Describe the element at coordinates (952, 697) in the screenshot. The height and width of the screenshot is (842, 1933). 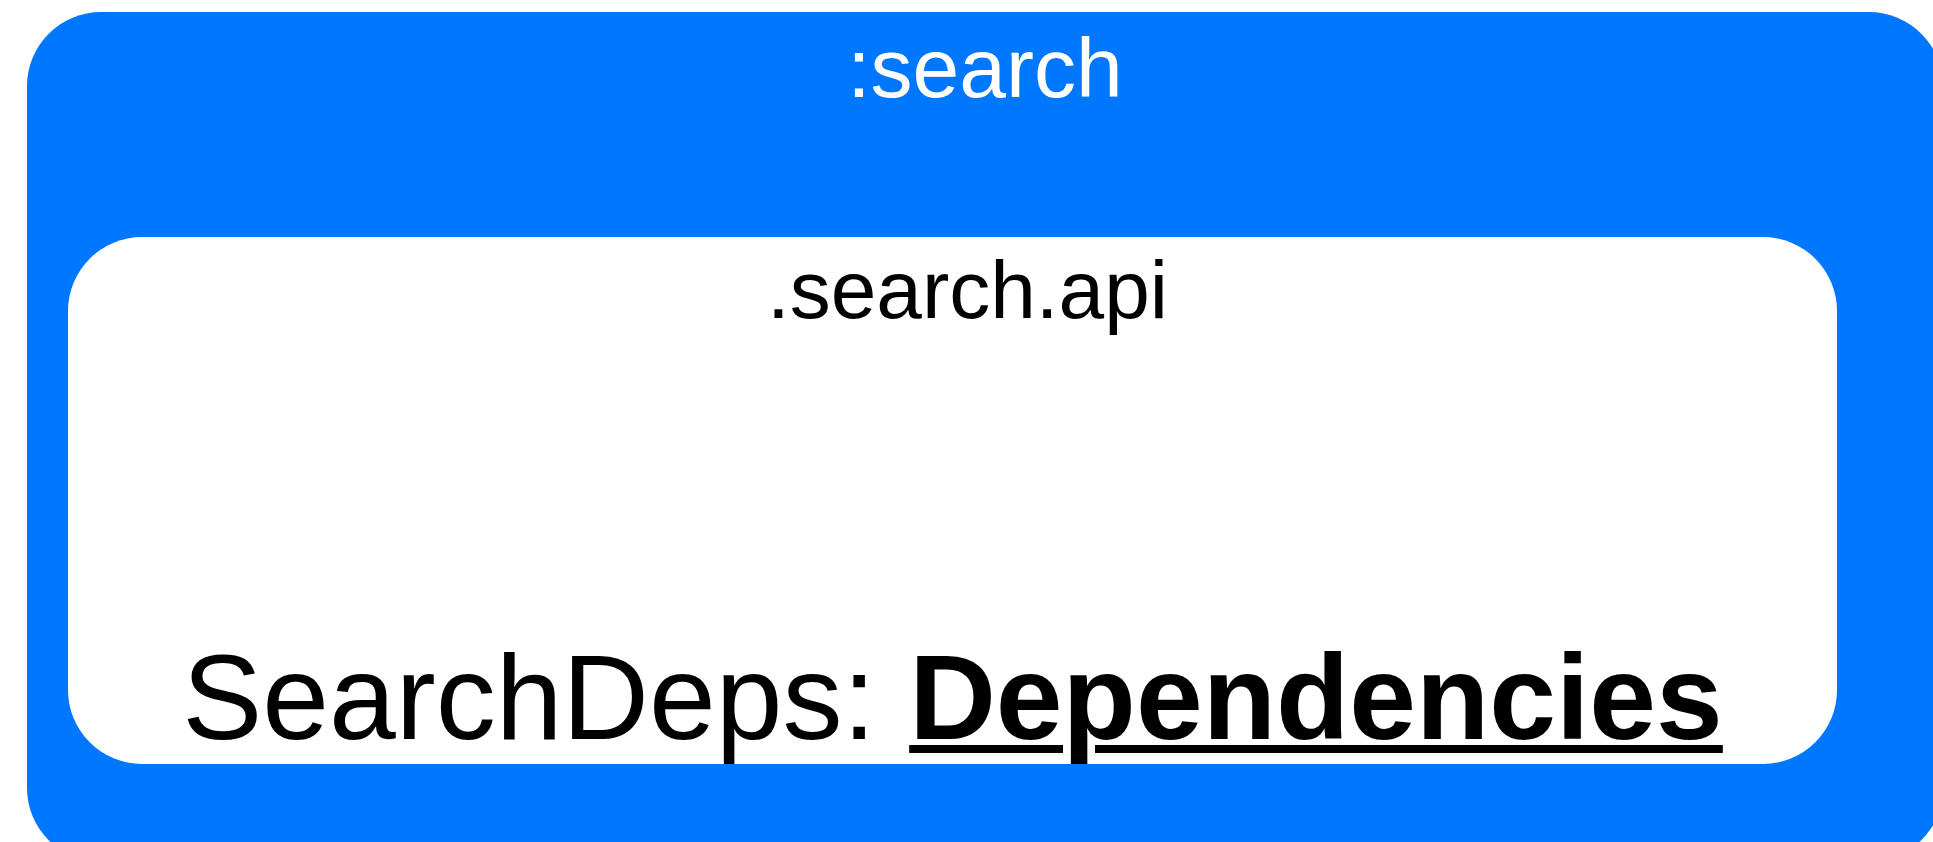
I see `declaration-text: SearchDeps: Dependencies` at that location.